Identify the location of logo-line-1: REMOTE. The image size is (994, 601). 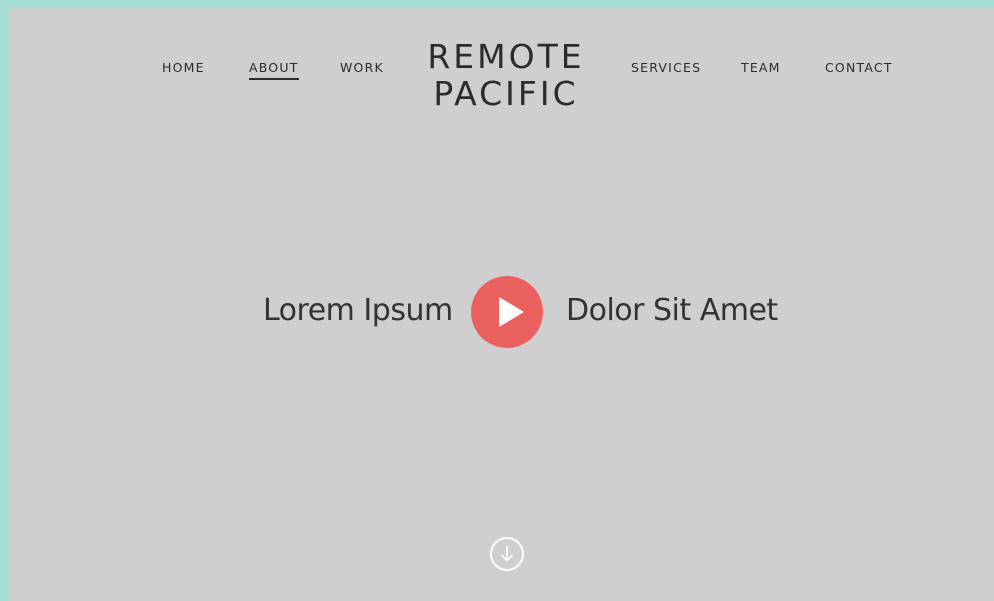
(506, 56).